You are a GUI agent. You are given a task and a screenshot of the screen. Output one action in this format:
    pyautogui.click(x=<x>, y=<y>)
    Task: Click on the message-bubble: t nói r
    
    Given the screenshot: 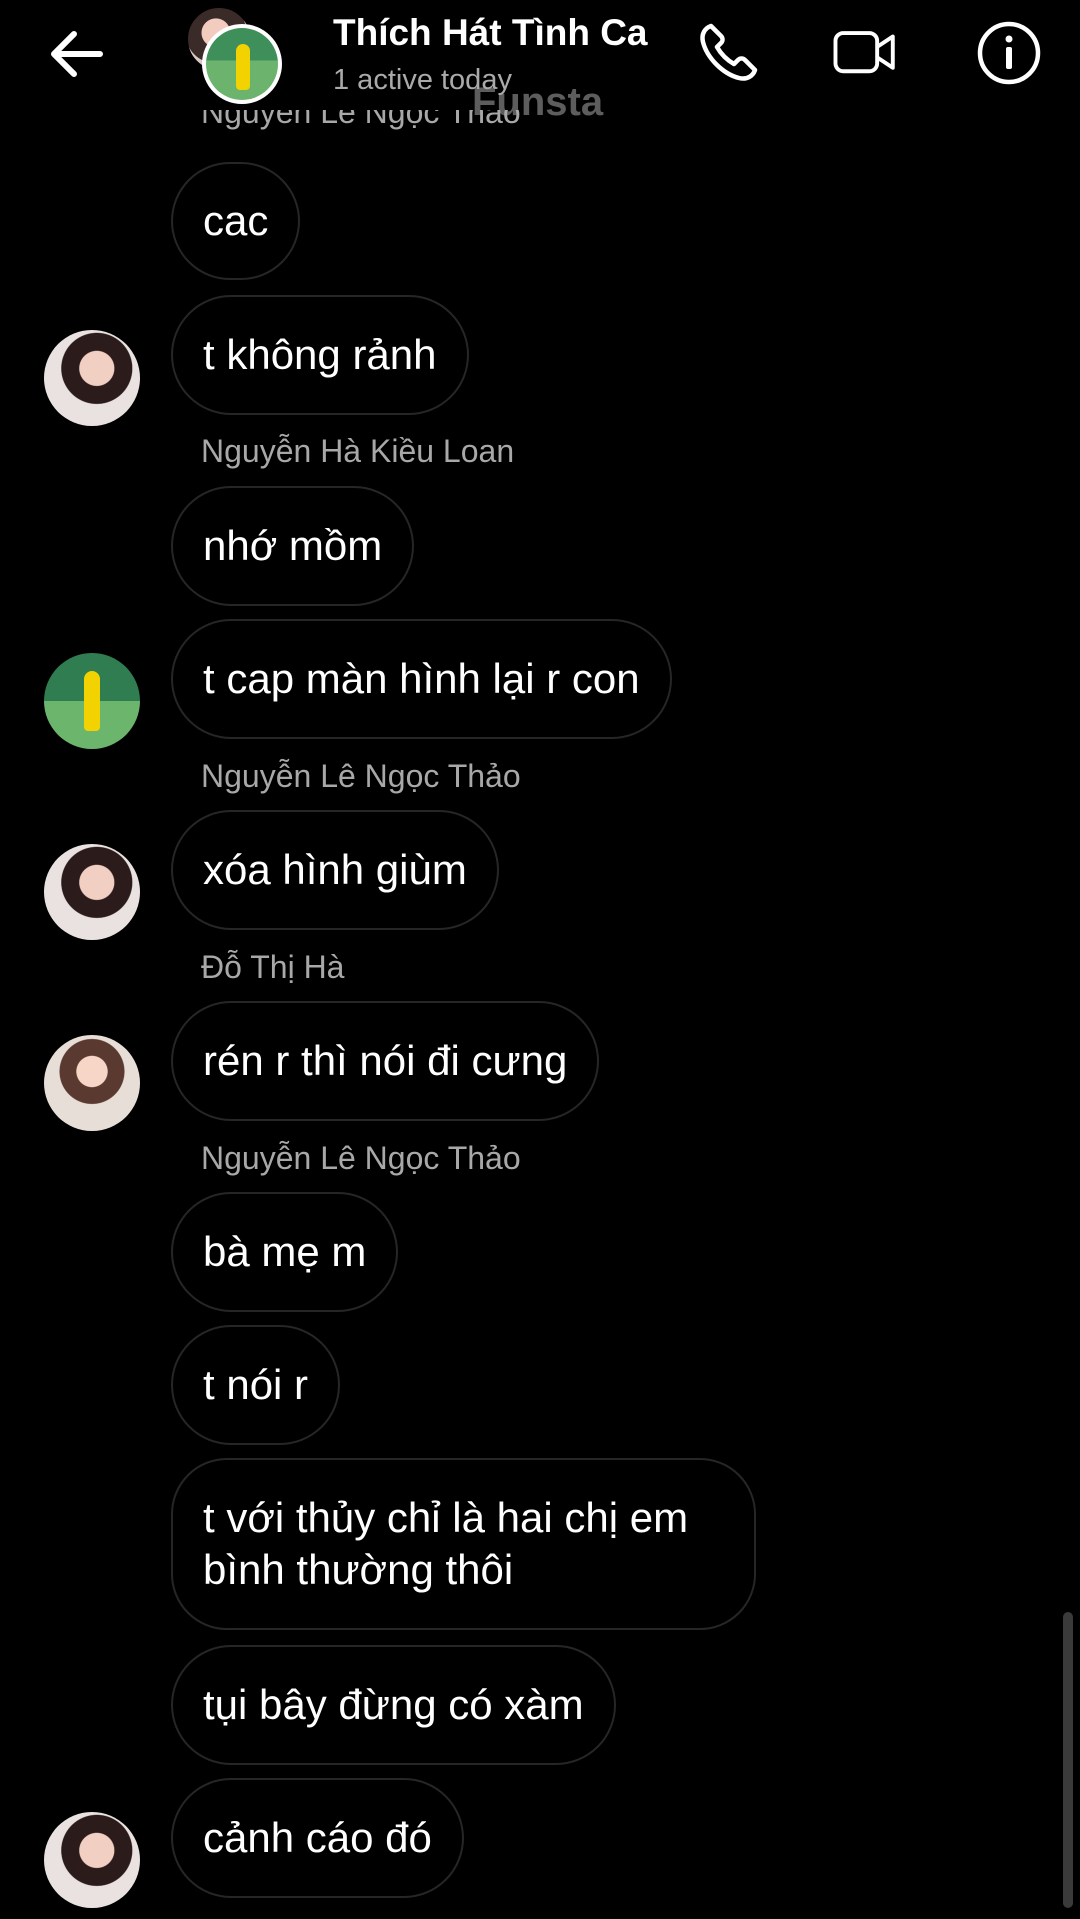 What is the action you would take?
    pyautogui.click(x=256, y=1385)
    